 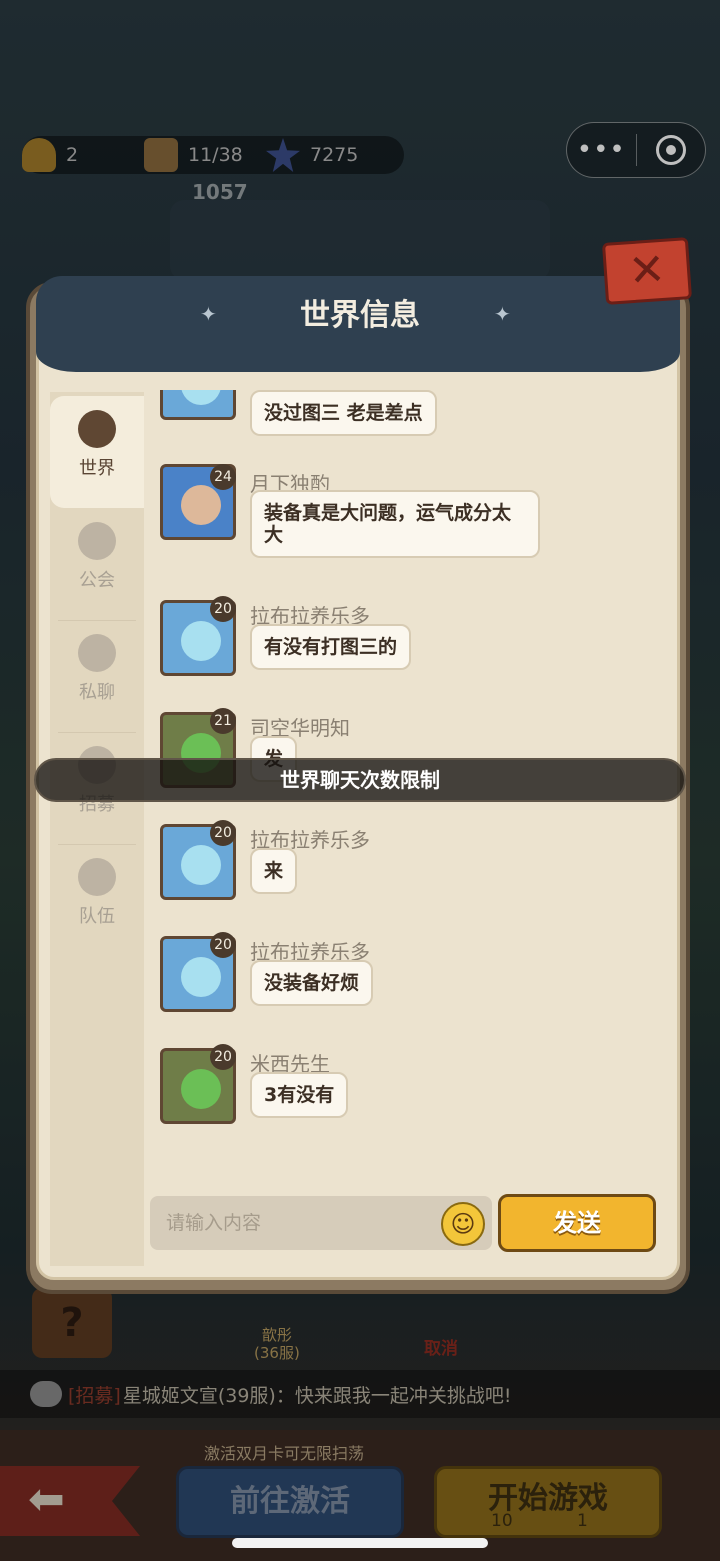 What do you see at coordinates (360, 1543) in the screenshot?
I see `home-indicator` at bounding box center [360, 1543].